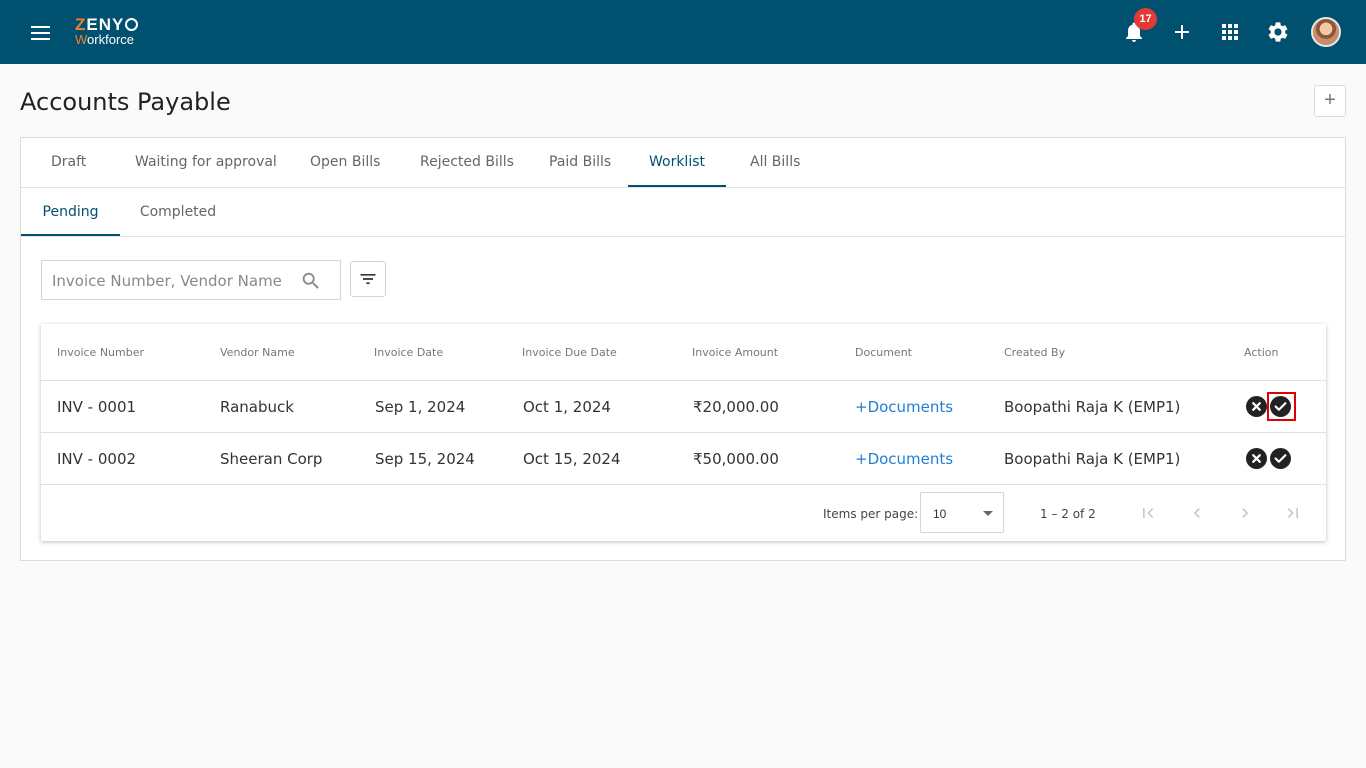  Describe the element at coordinates (580, 162) in the screenshot. I see `tab-paid-bills: Paid Bills` at that location.